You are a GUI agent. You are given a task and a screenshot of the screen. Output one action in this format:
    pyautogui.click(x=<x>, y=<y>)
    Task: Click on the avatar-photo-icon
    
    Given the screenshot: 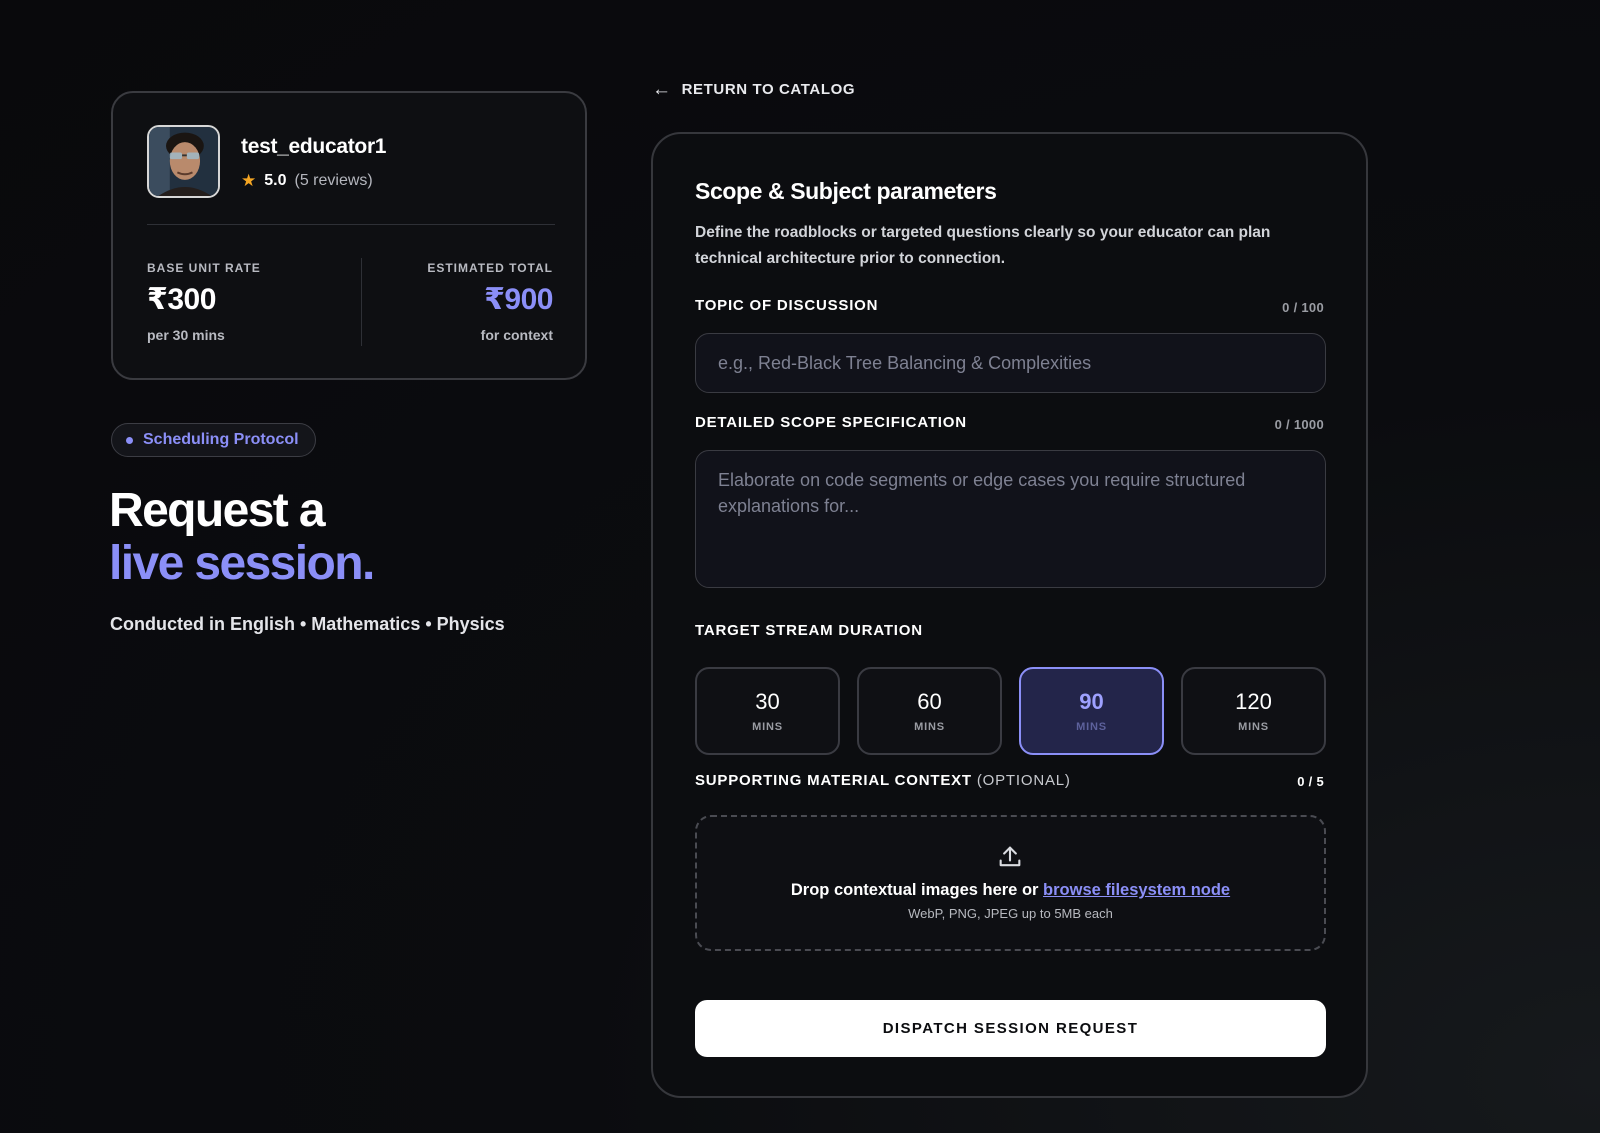 What is the action you would take?
    pyautogui.click(x=183, y=161)
    